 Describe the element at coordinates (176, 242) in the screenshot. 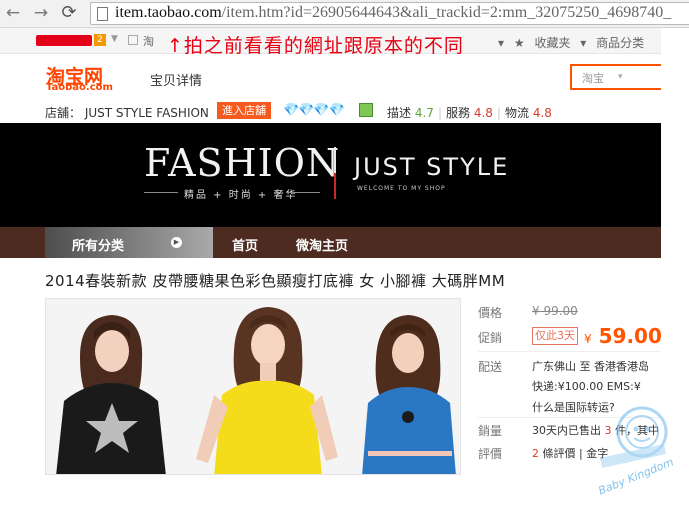

I see `chevron-right-icon: ▶` at that location.